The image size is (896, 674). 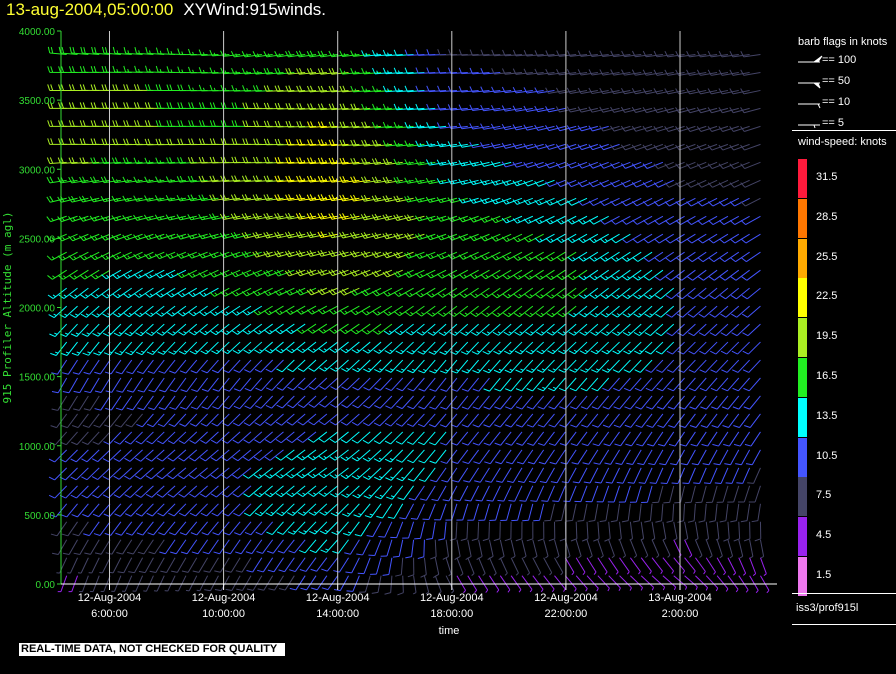 I want to click on wind-barb-1909, so click(x=739, y=238).